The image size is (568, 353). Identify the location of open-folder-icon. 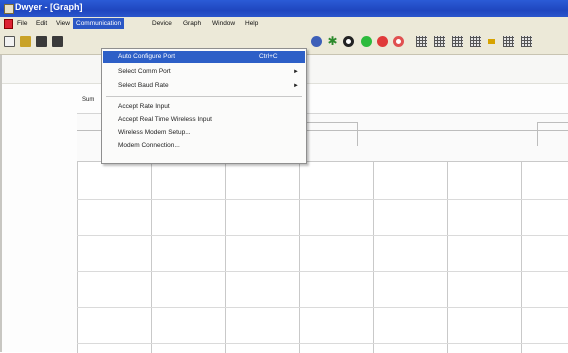
(25, 41).